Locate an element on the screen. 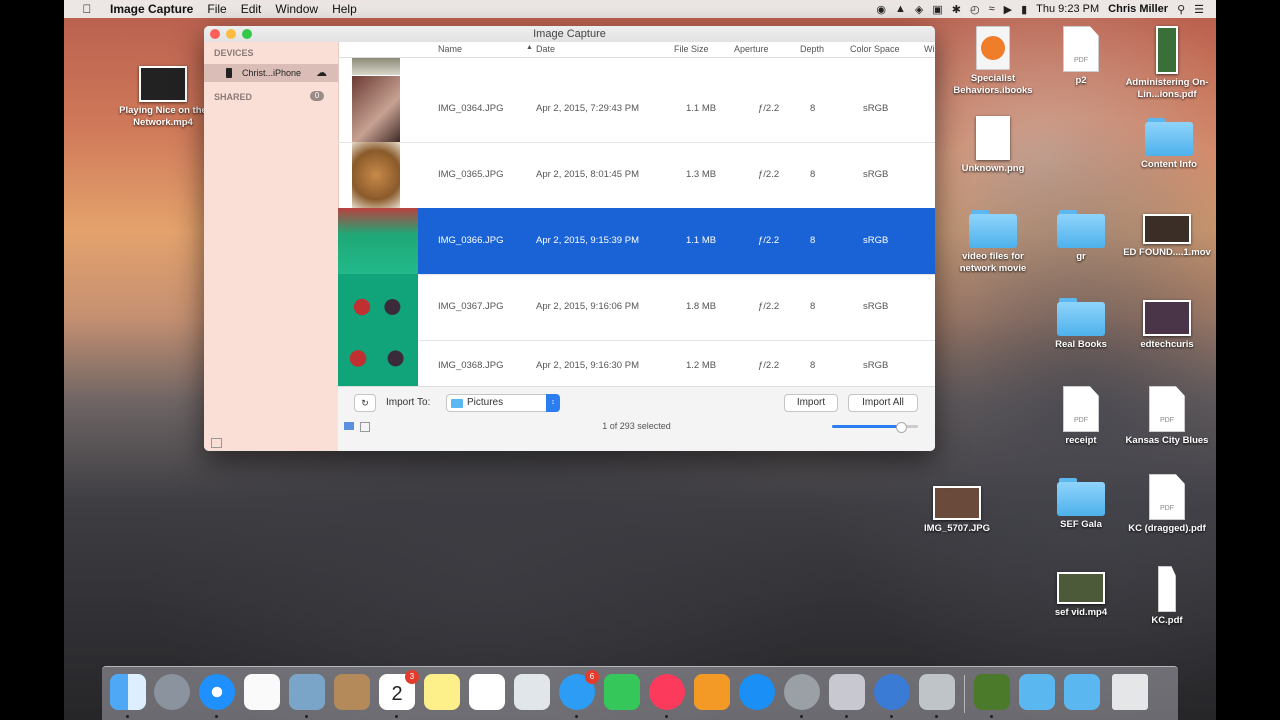  trash-icon is located at coordinates (1130, 692).